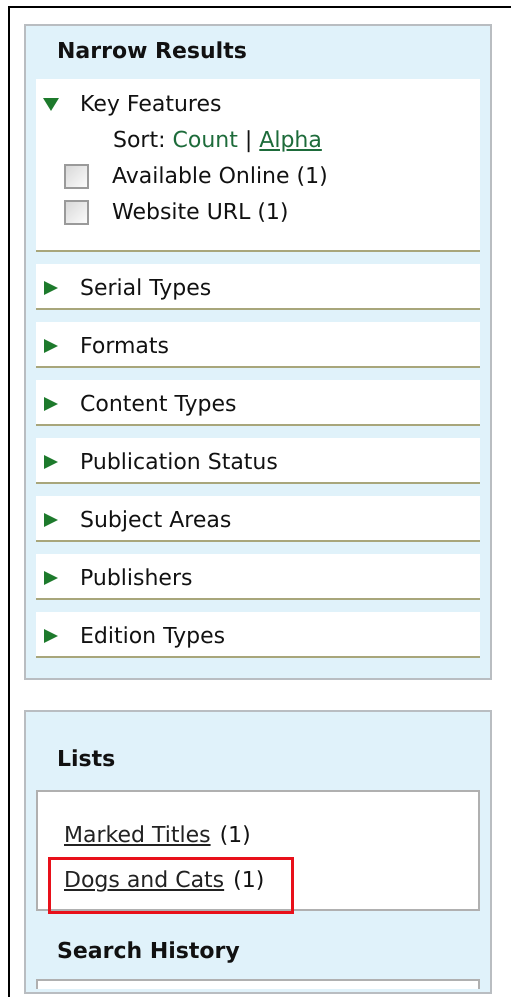 The height and width of the screenshot is (997, 511). Describe the element at coordinates (158, 404) in the screenshot. I see `facet-heading: Content Types` at that location.